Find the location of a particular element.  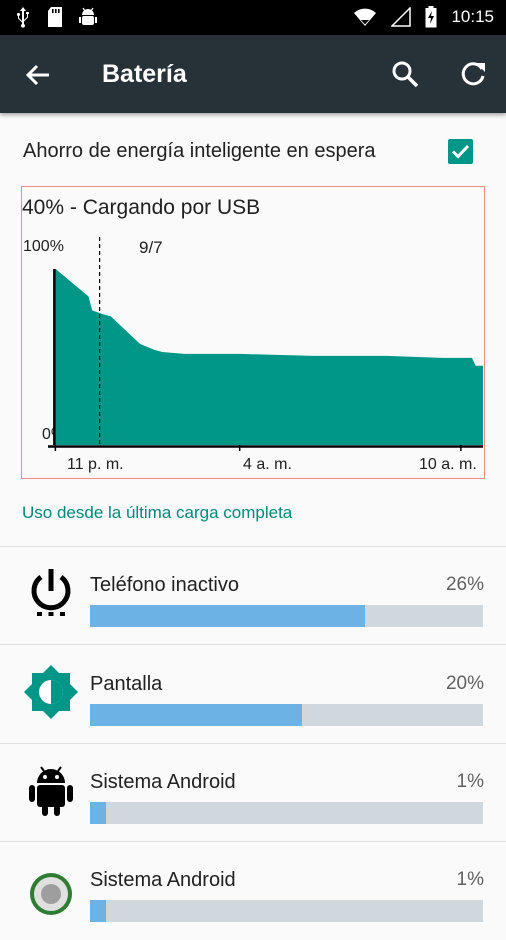

usage-item-name: Teléfono inactivo is located at coordinates (164, 585).